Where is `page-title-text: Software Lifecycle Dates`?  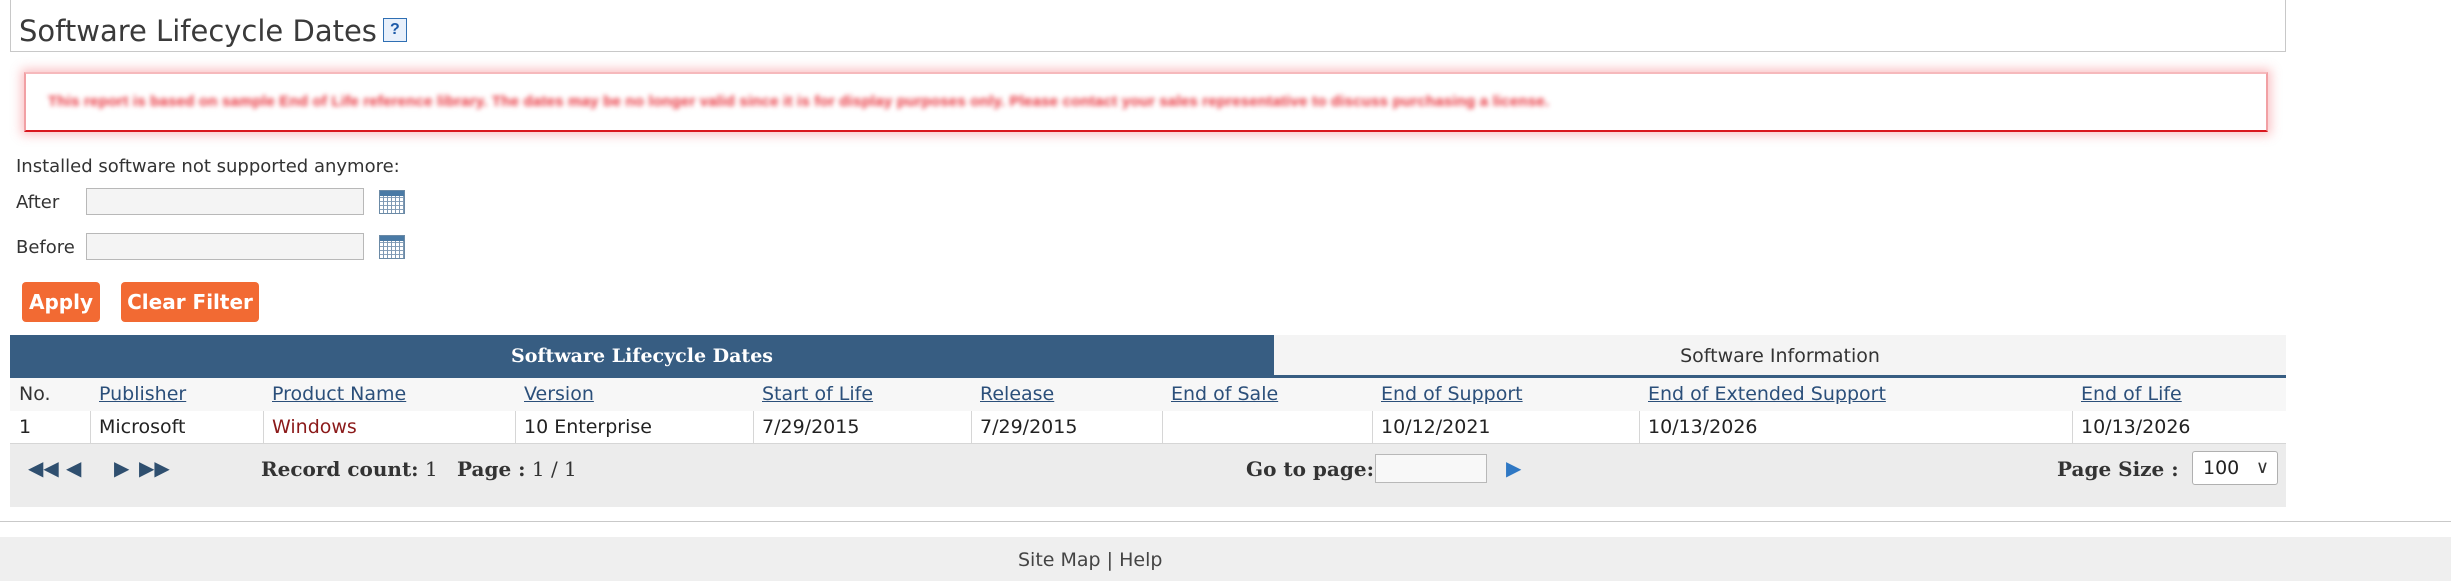 page-title-text: Software Lifecycle Dates is located at coordinates (198, 31).